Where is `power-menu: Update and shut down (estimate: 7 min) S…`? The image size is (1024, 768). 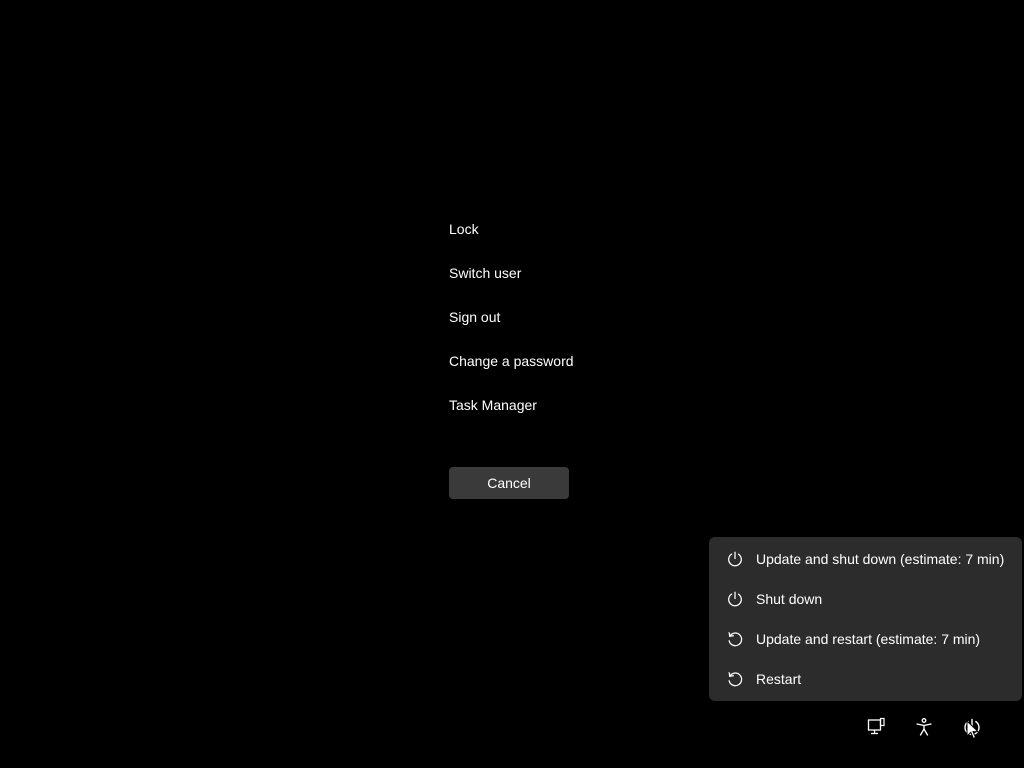 power-menu: Update and shut down (estimate: 7 min) S… is located at coordinates (865, 619).